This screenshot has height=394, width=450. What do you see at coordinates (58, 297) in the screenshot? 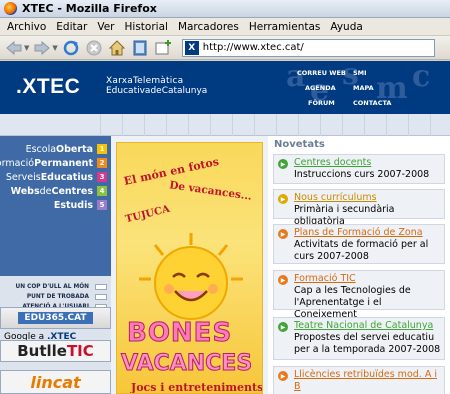
I see `link-punt-de-trobada: PUNT DE TROBADA` at bounding box center [58, 297].